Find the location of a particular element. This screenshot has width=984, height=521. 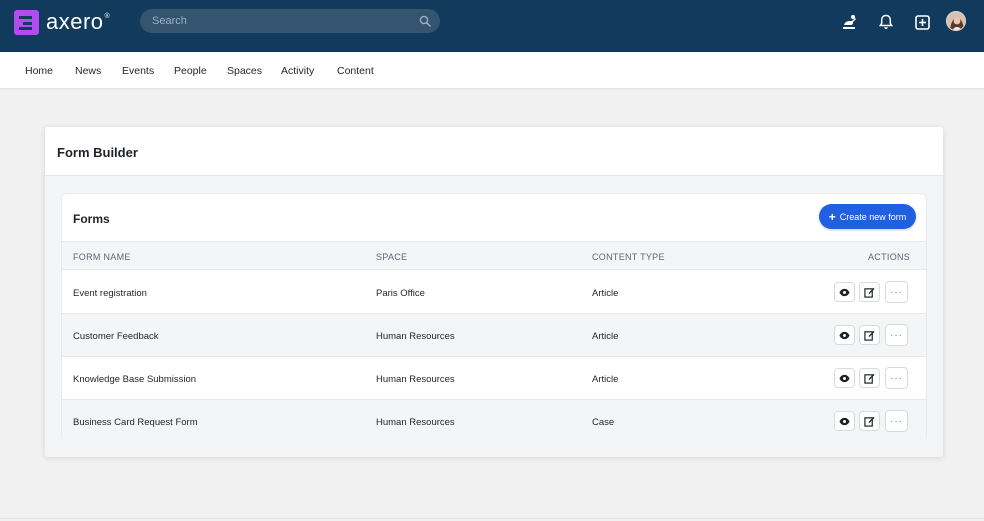

axero-logo: axero ® is located at coordinates (62, 22).